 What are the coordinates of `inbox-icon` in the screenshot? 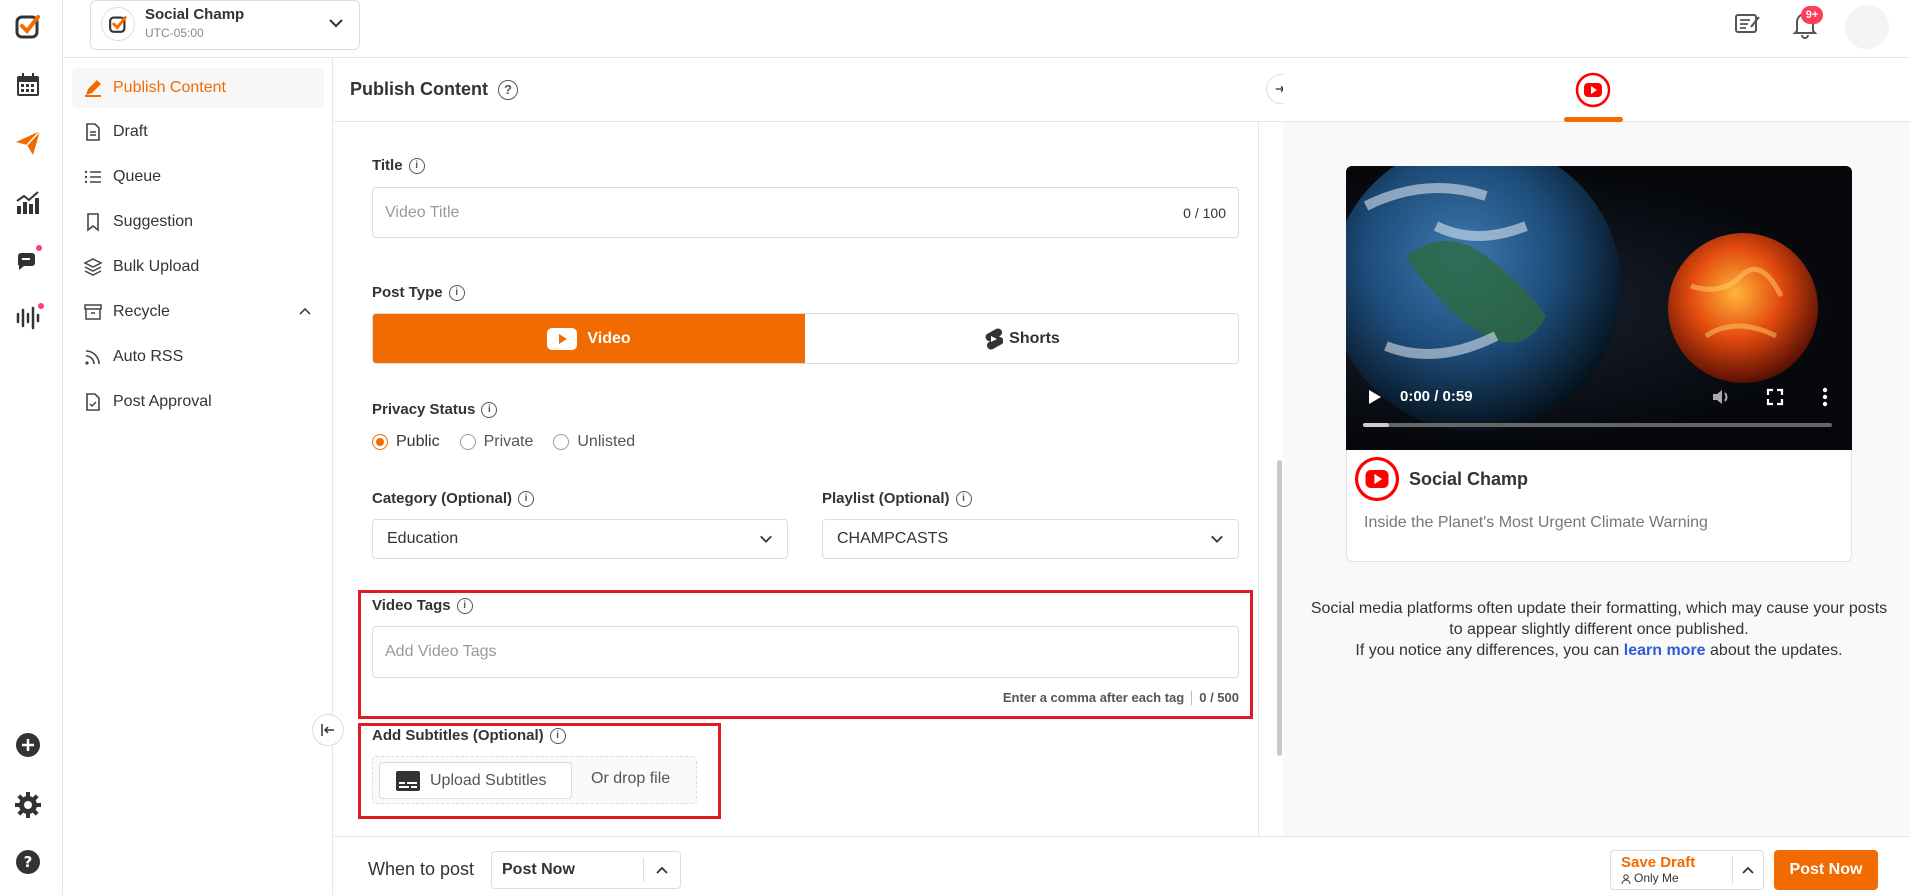 It's located at (28, 260).